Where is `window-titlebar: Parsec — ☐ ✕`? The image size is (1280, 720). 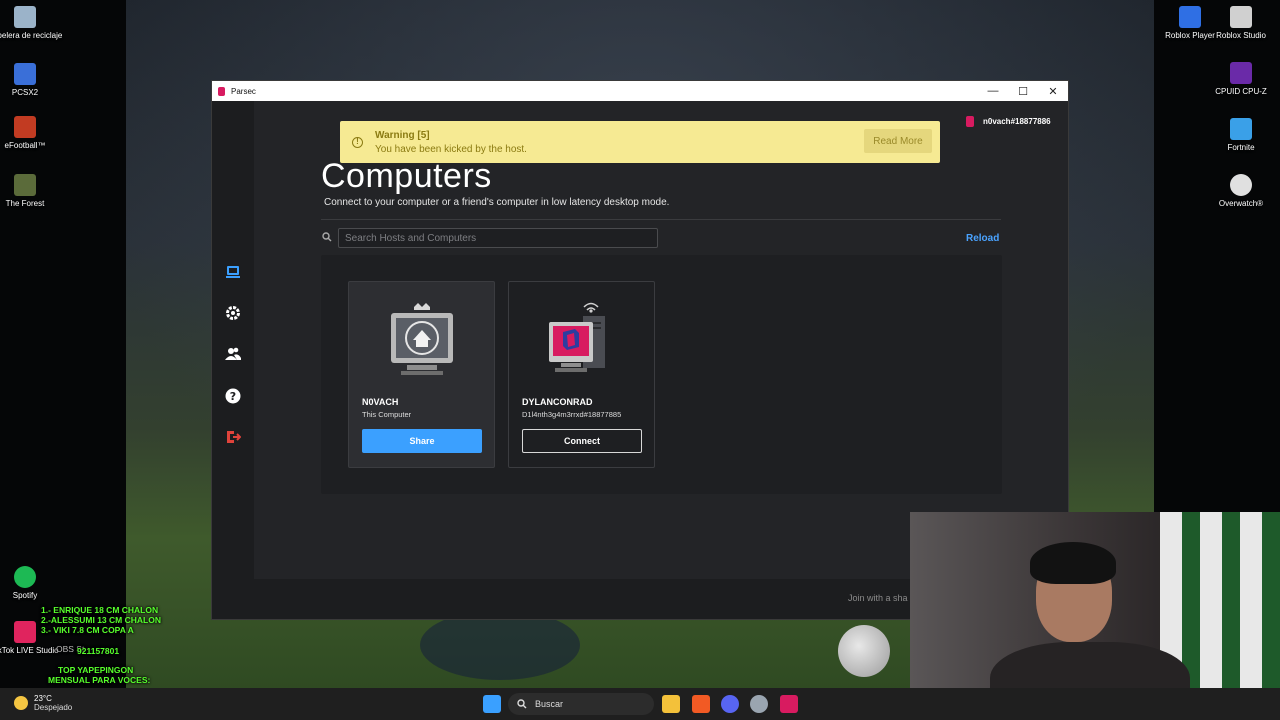
window-titlebar: Parsec — ☐ ✕ is located at coordinates (640, 91).